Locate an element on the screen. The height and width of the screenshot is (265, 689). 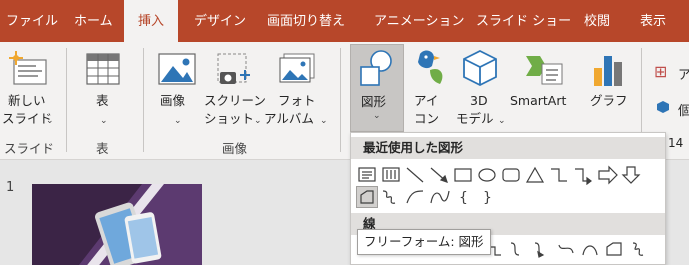
slide-thumbnail-pane: 1 is located at coordinates (111, 212).